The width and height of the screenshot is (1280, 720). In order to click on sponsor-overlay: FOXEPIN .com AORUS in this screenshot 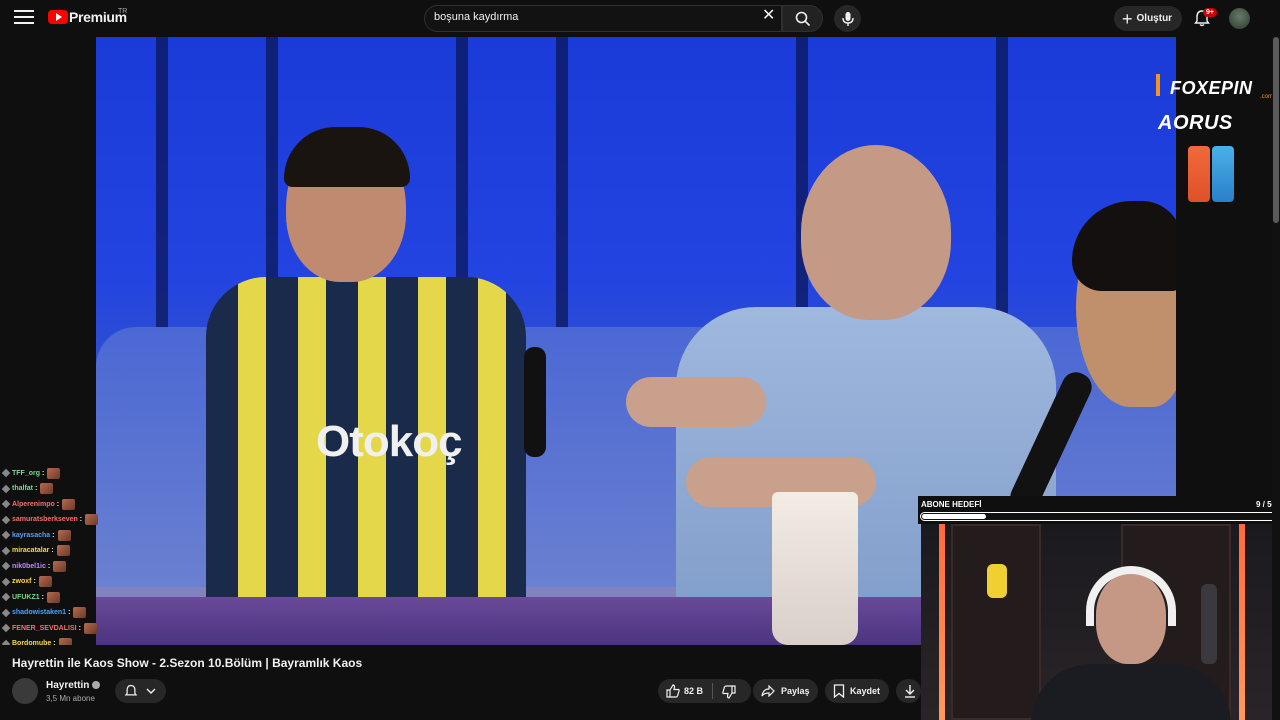, I will do `click(1213, 144)`.